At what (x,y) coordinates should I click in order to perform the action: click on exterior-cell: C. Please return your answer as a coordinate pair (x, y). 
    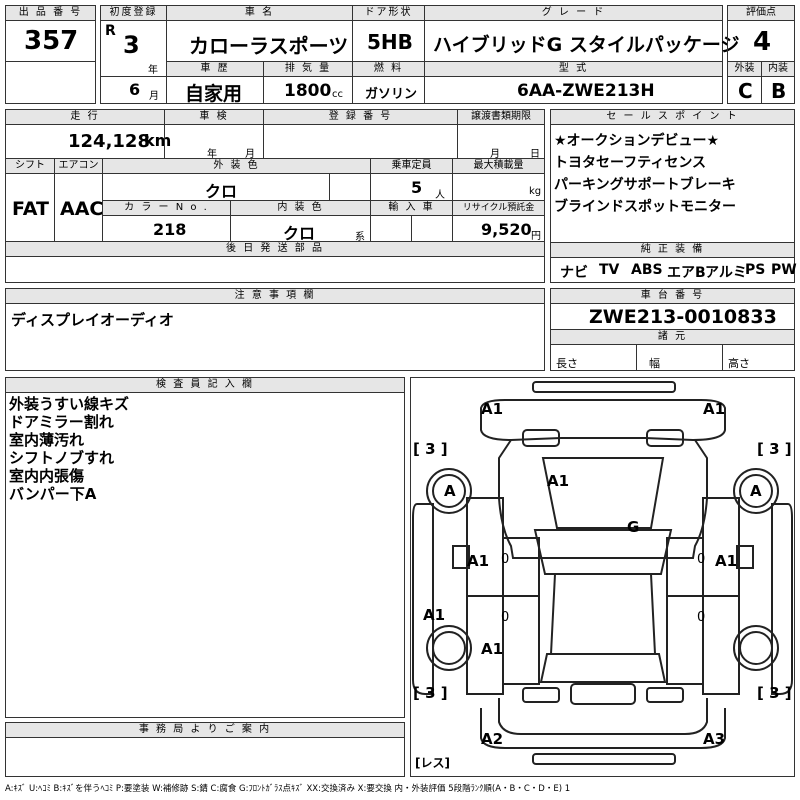
    Looking at the image, I should click on (744, 90).